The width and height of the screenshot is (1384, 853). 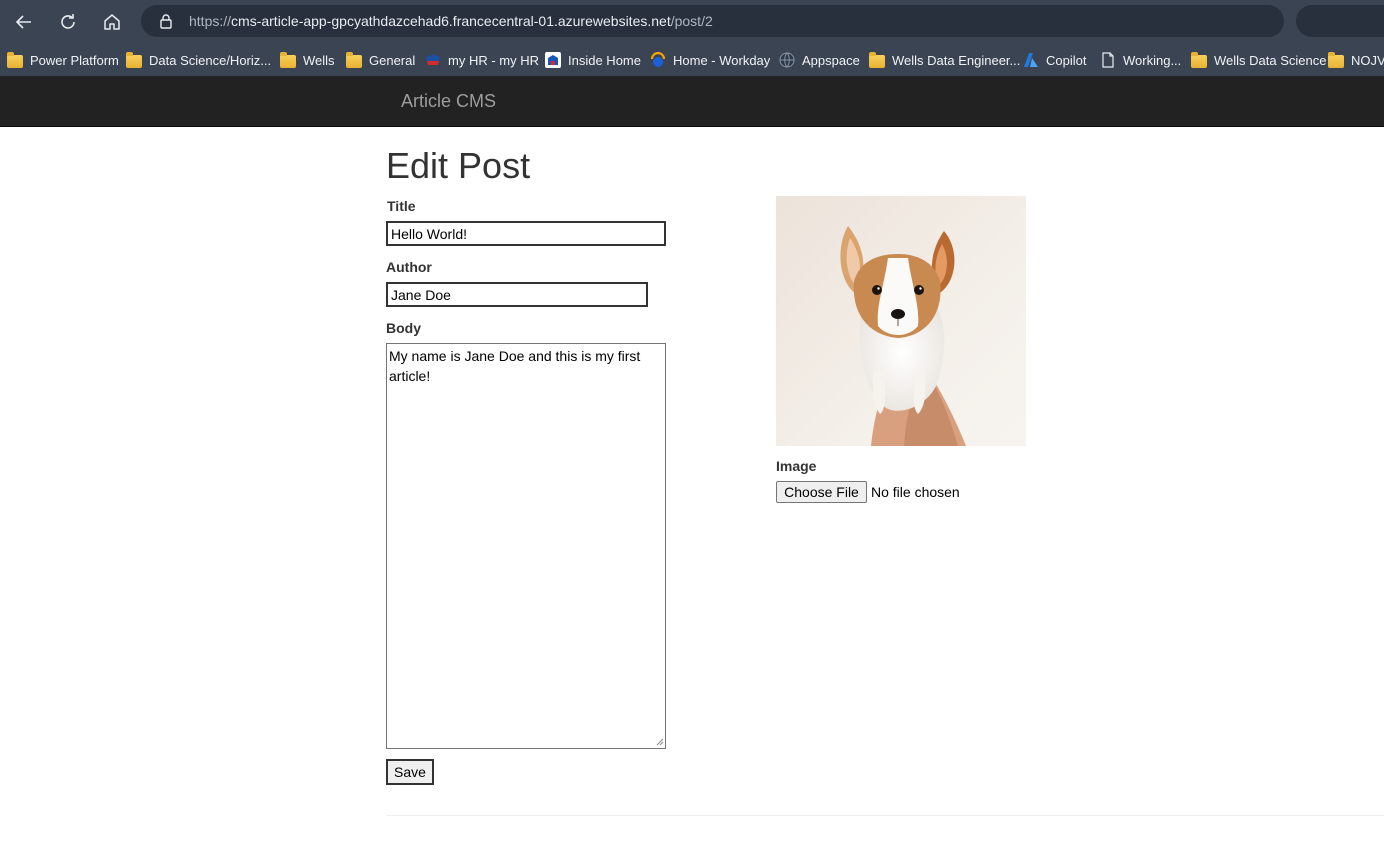 I want to click on page-title: Edit Post, so click(x=458, y=165).